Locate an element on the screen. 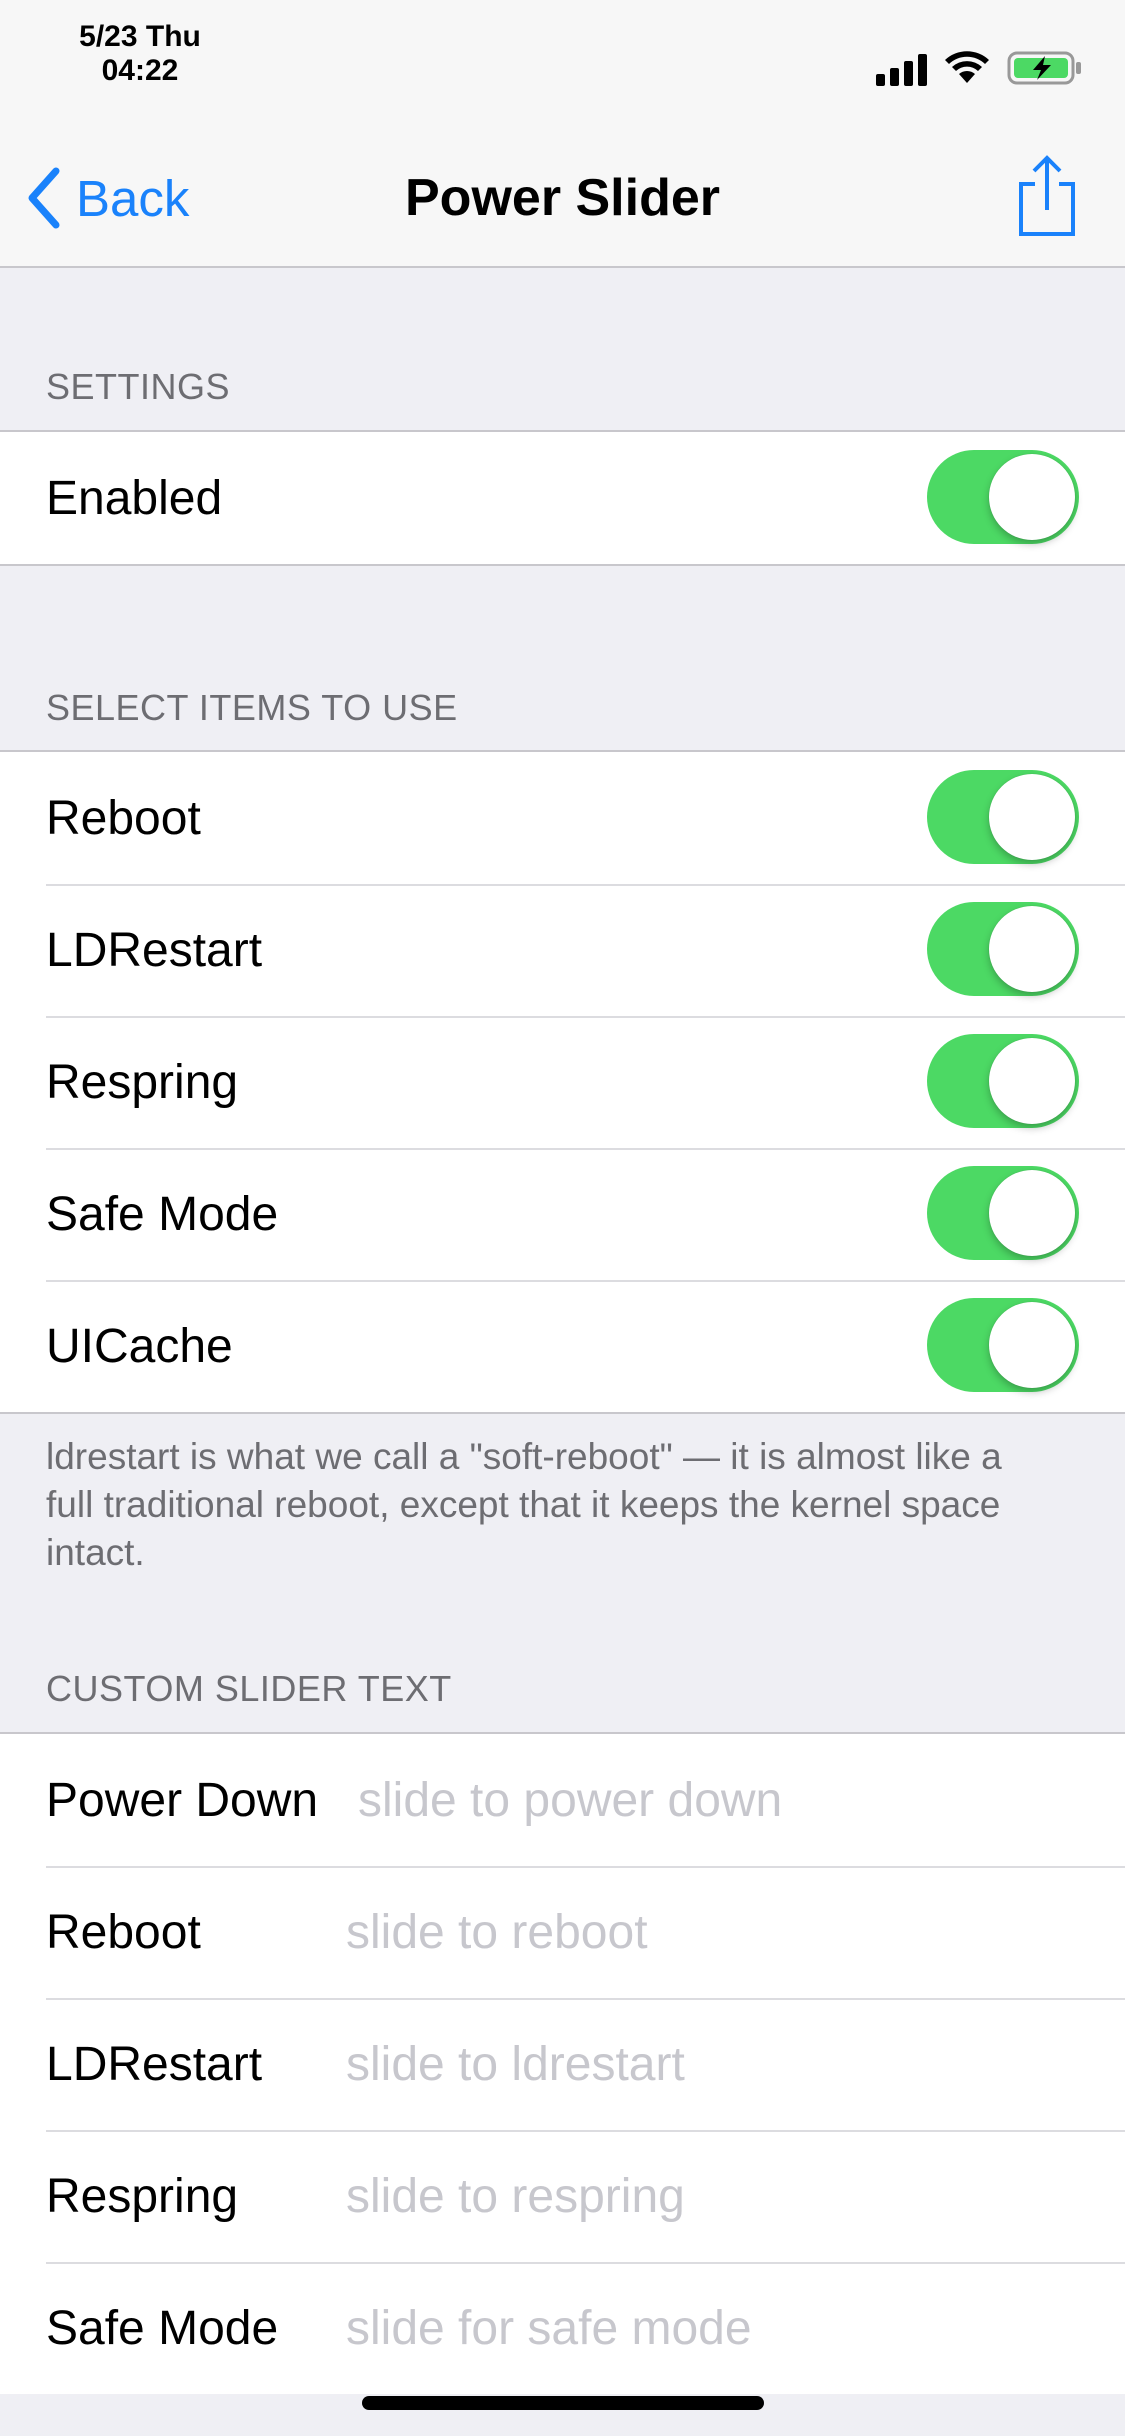 The image size is (1125, 2436). item-row-respring: Respring is located at coordinates (562, 1082).